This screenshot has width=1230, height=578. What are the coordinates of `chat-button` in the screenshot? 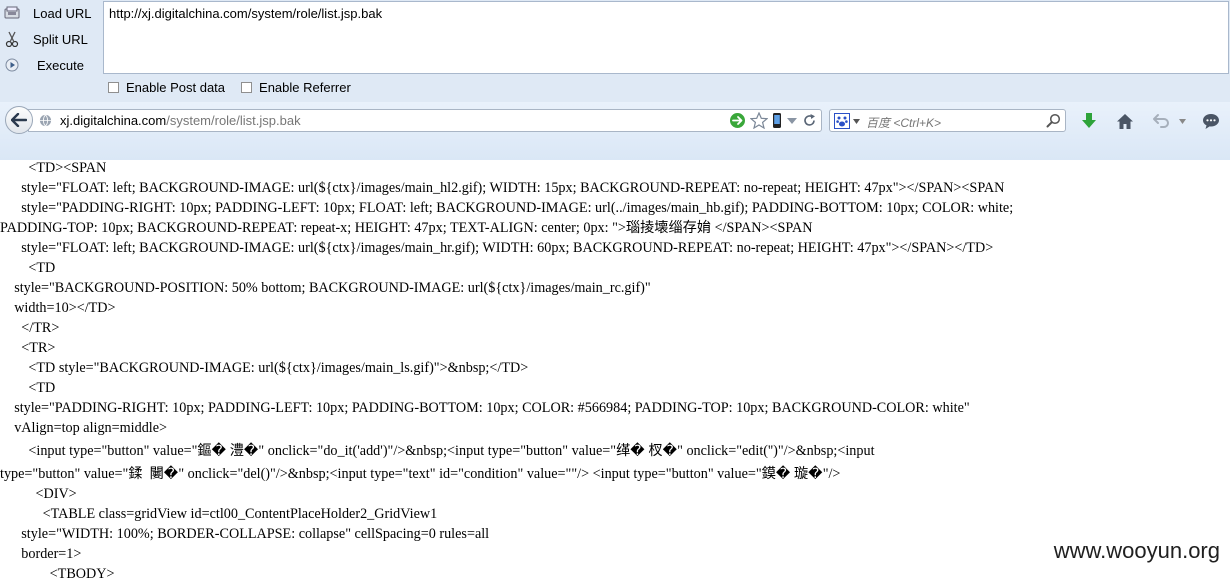 It's located at (1211, 121).